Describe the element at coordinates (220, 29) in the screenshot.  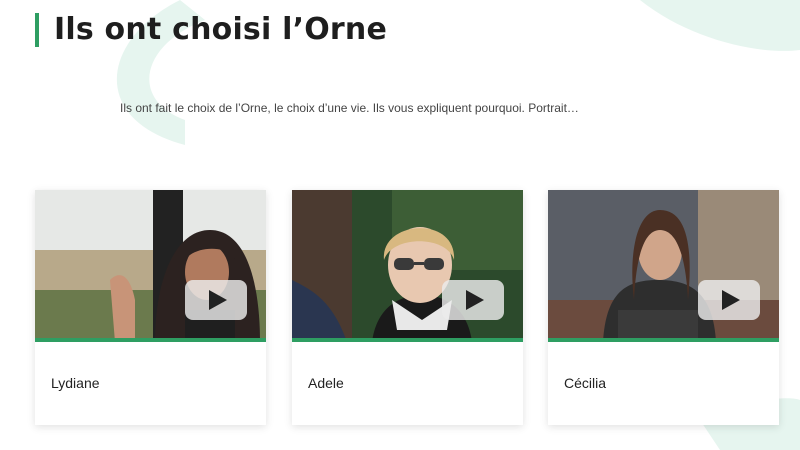
I see `page-title: Ils ont choisi l’Orne` at that location.